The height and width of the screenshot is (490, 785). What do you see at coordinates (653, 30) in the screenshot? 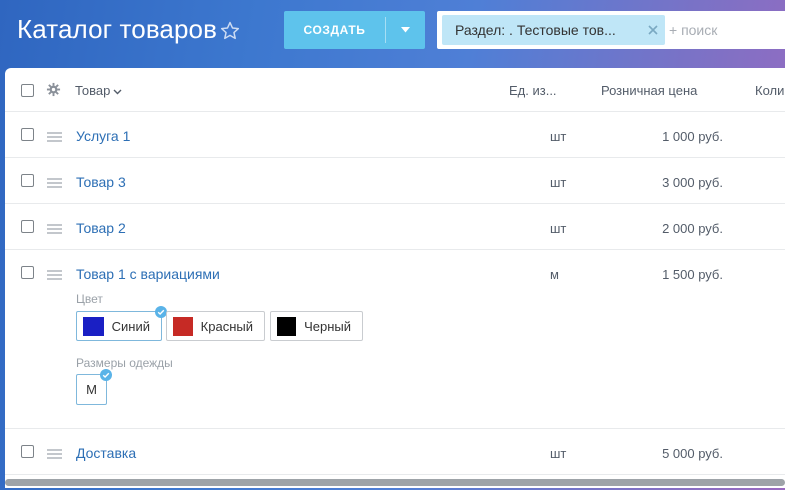
I see `close-icon` at bounding box center [653, 30].